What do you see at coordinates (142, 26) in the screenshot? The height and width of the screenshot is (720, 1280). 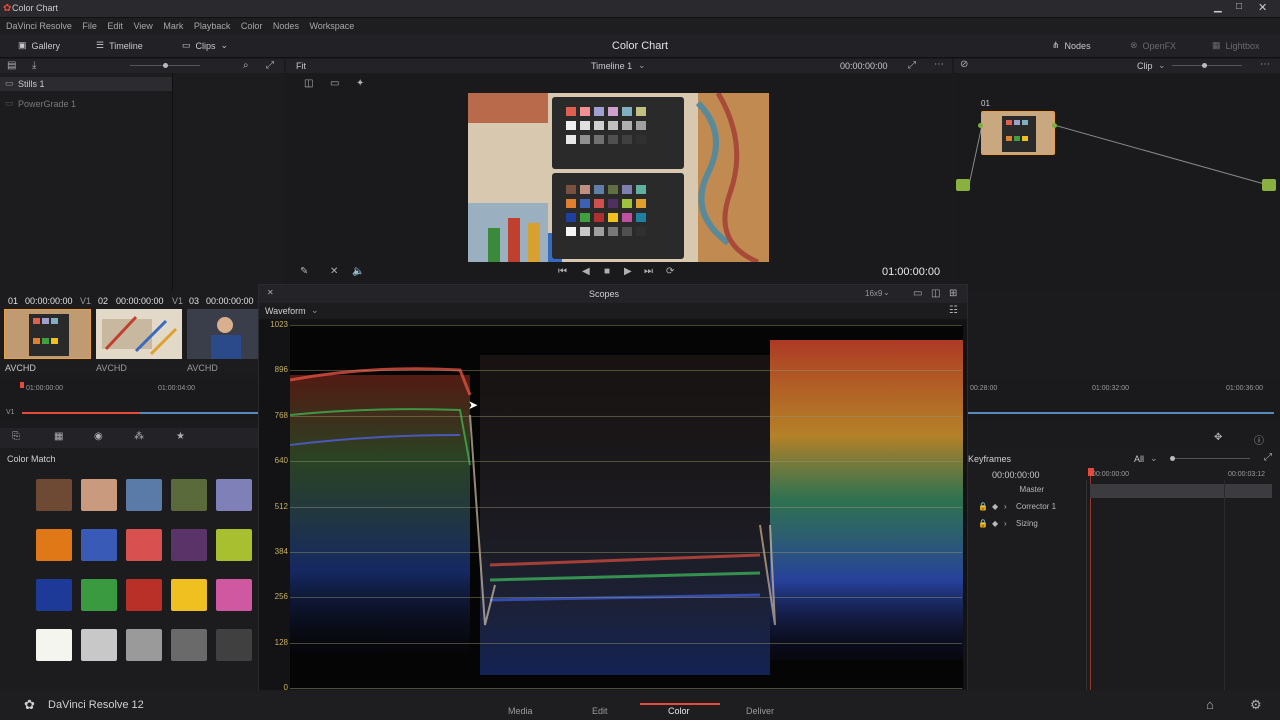 I see `menu-view: View` at bounding box center [142, 26].